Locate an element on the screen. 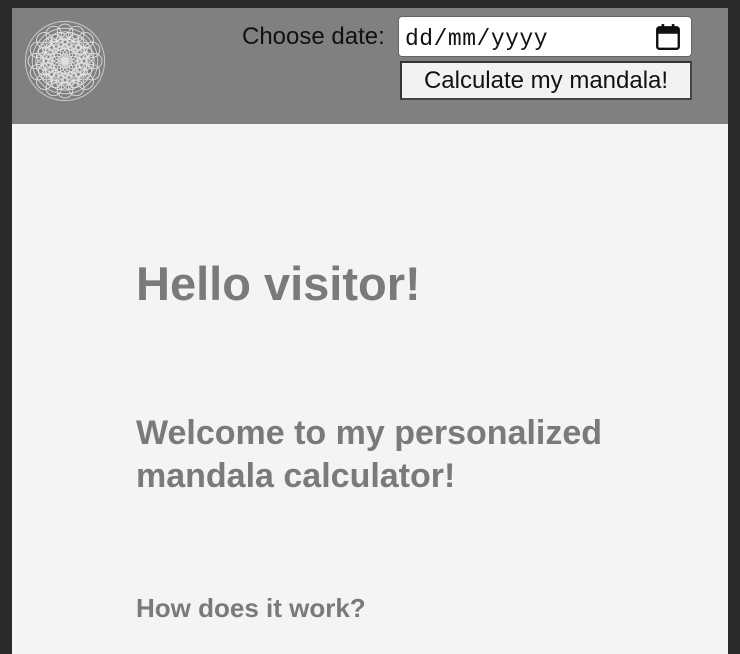 The image size is (740, 654). calendar-icon is located at coordinates (668, 37).